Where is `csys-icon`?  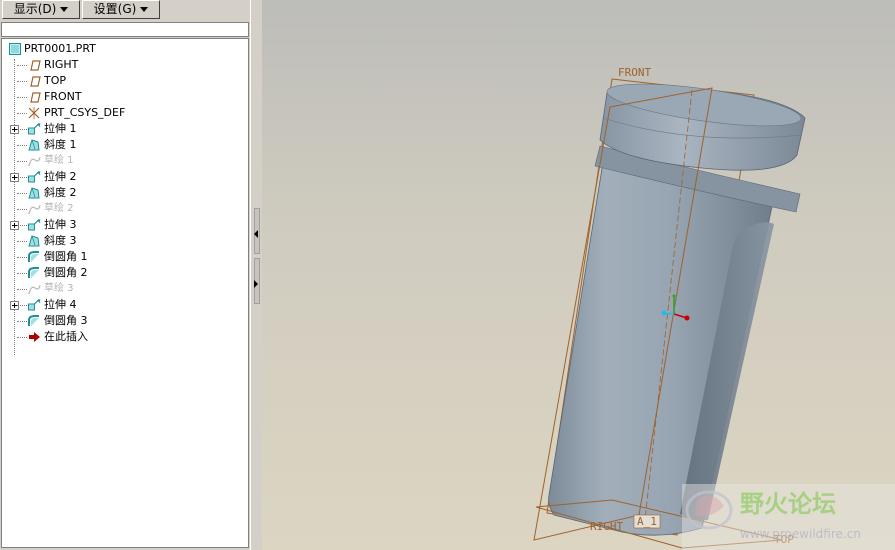
csys-icon is located at coordinates (34, 113).